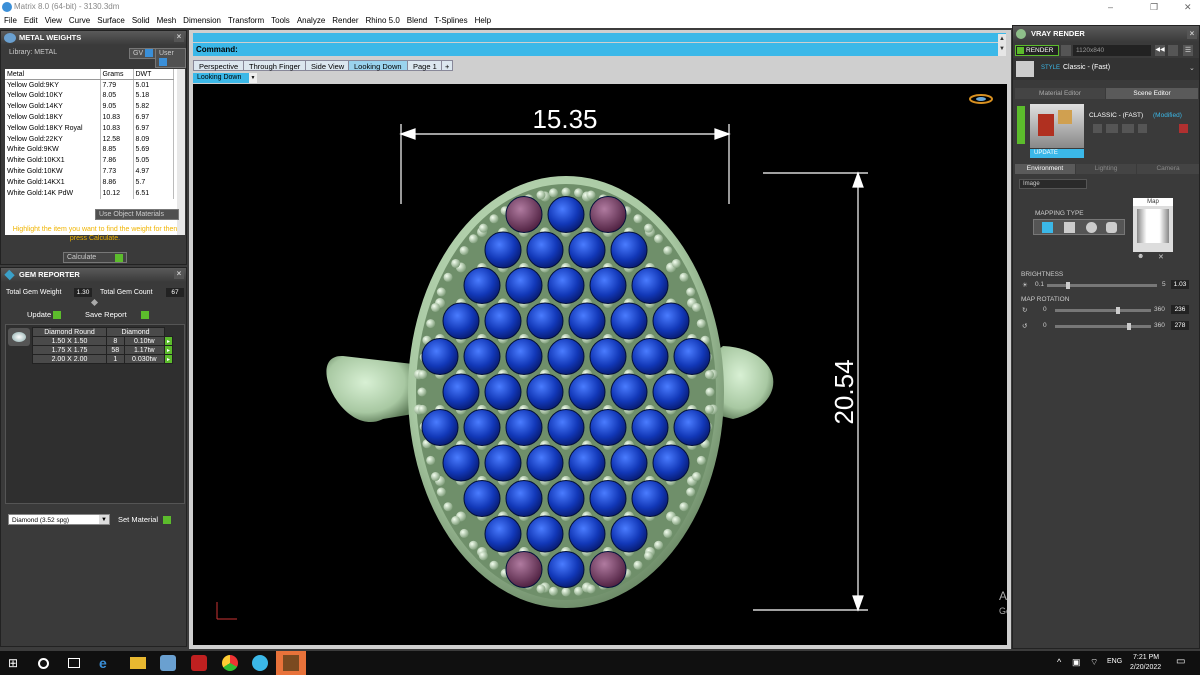 Image resolution: width=1200 pixels, height=675 pixels. I want to click on preset-update-button: UPDATE, so click(1057, 153).